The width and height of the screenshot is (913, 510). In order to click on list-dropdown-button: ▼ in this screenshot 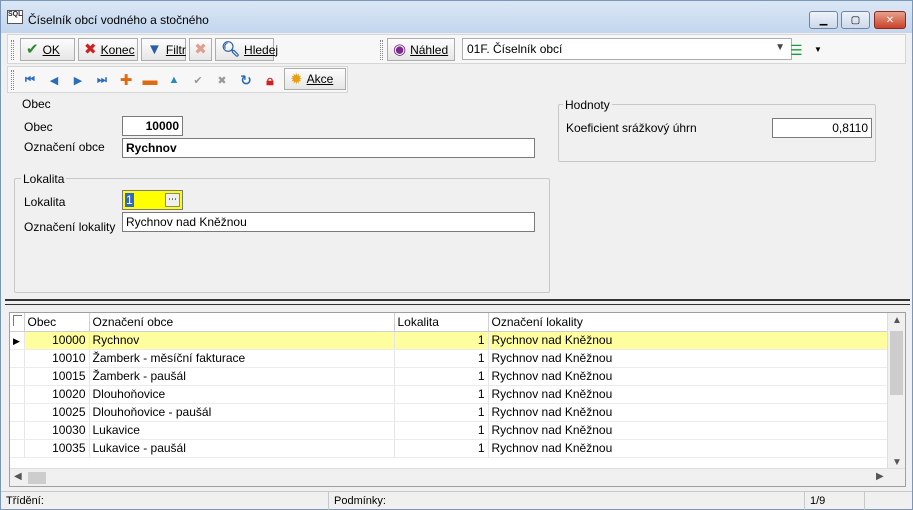, I will do `click(821, 49)`.